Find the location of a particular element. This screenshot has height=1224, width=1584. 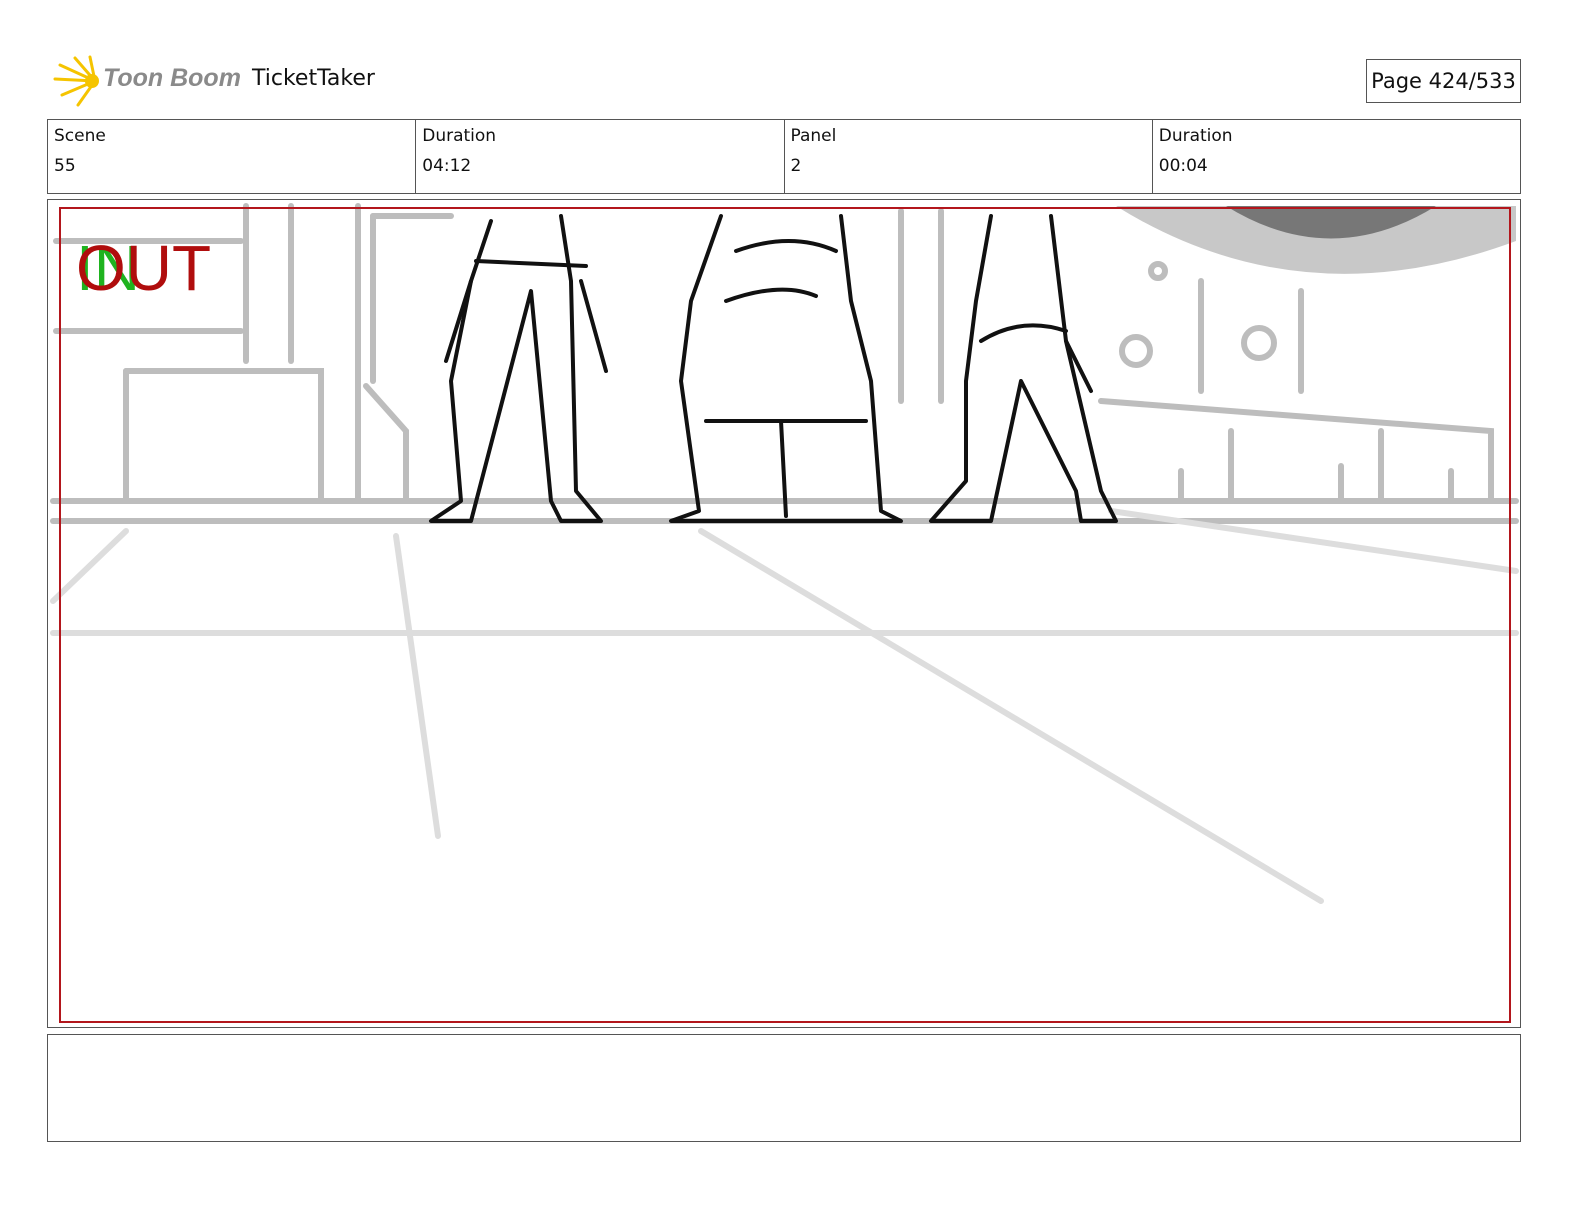

scene-value: 55 is located at coordinates (65, 166).